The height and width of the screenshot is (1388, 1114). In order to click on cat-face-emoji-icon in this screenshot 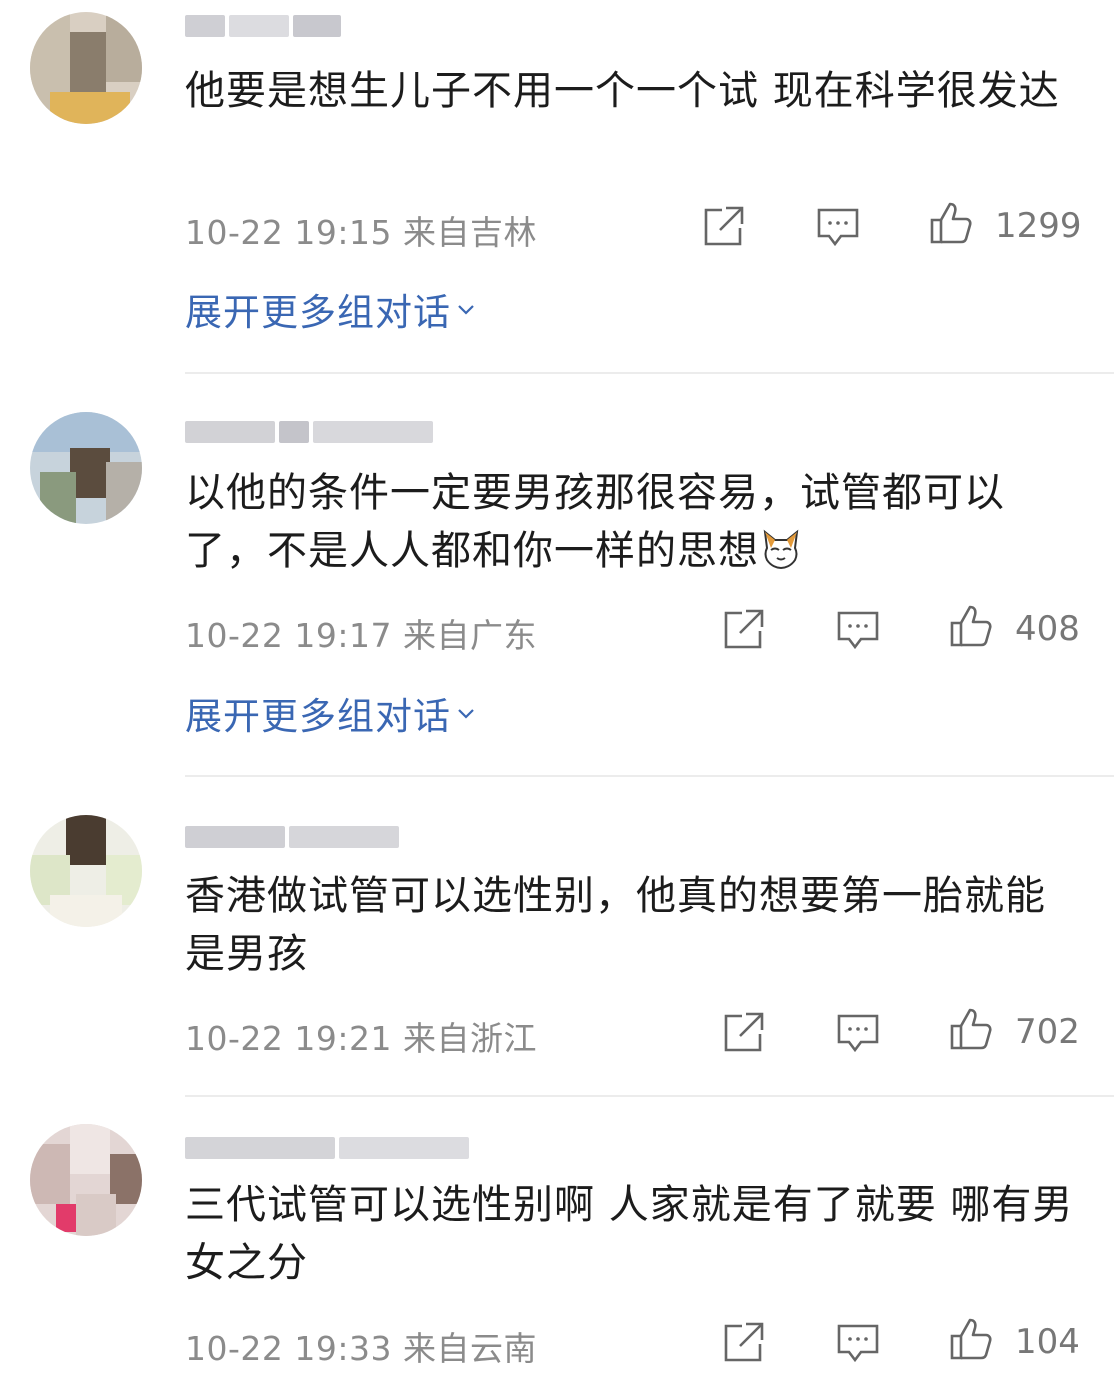, I will do `click(781, 548)`.